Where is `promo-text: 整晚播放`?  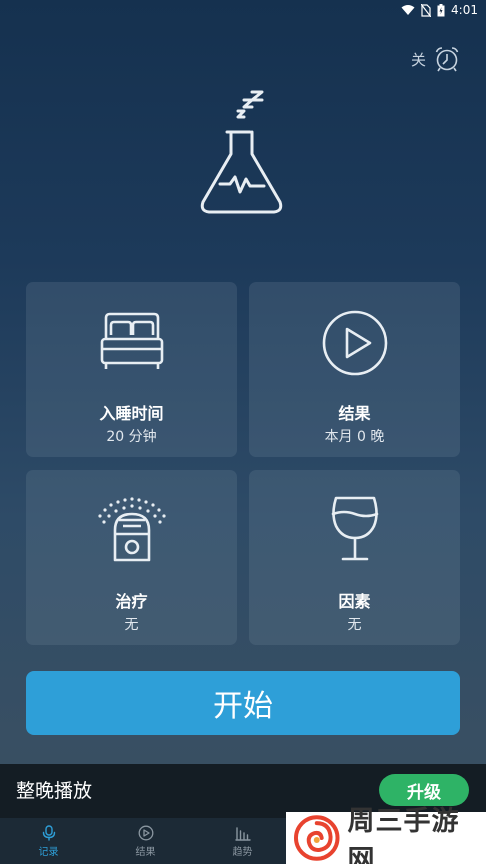 promo-text: 整晚播放 is located at coordinates (54, 791).